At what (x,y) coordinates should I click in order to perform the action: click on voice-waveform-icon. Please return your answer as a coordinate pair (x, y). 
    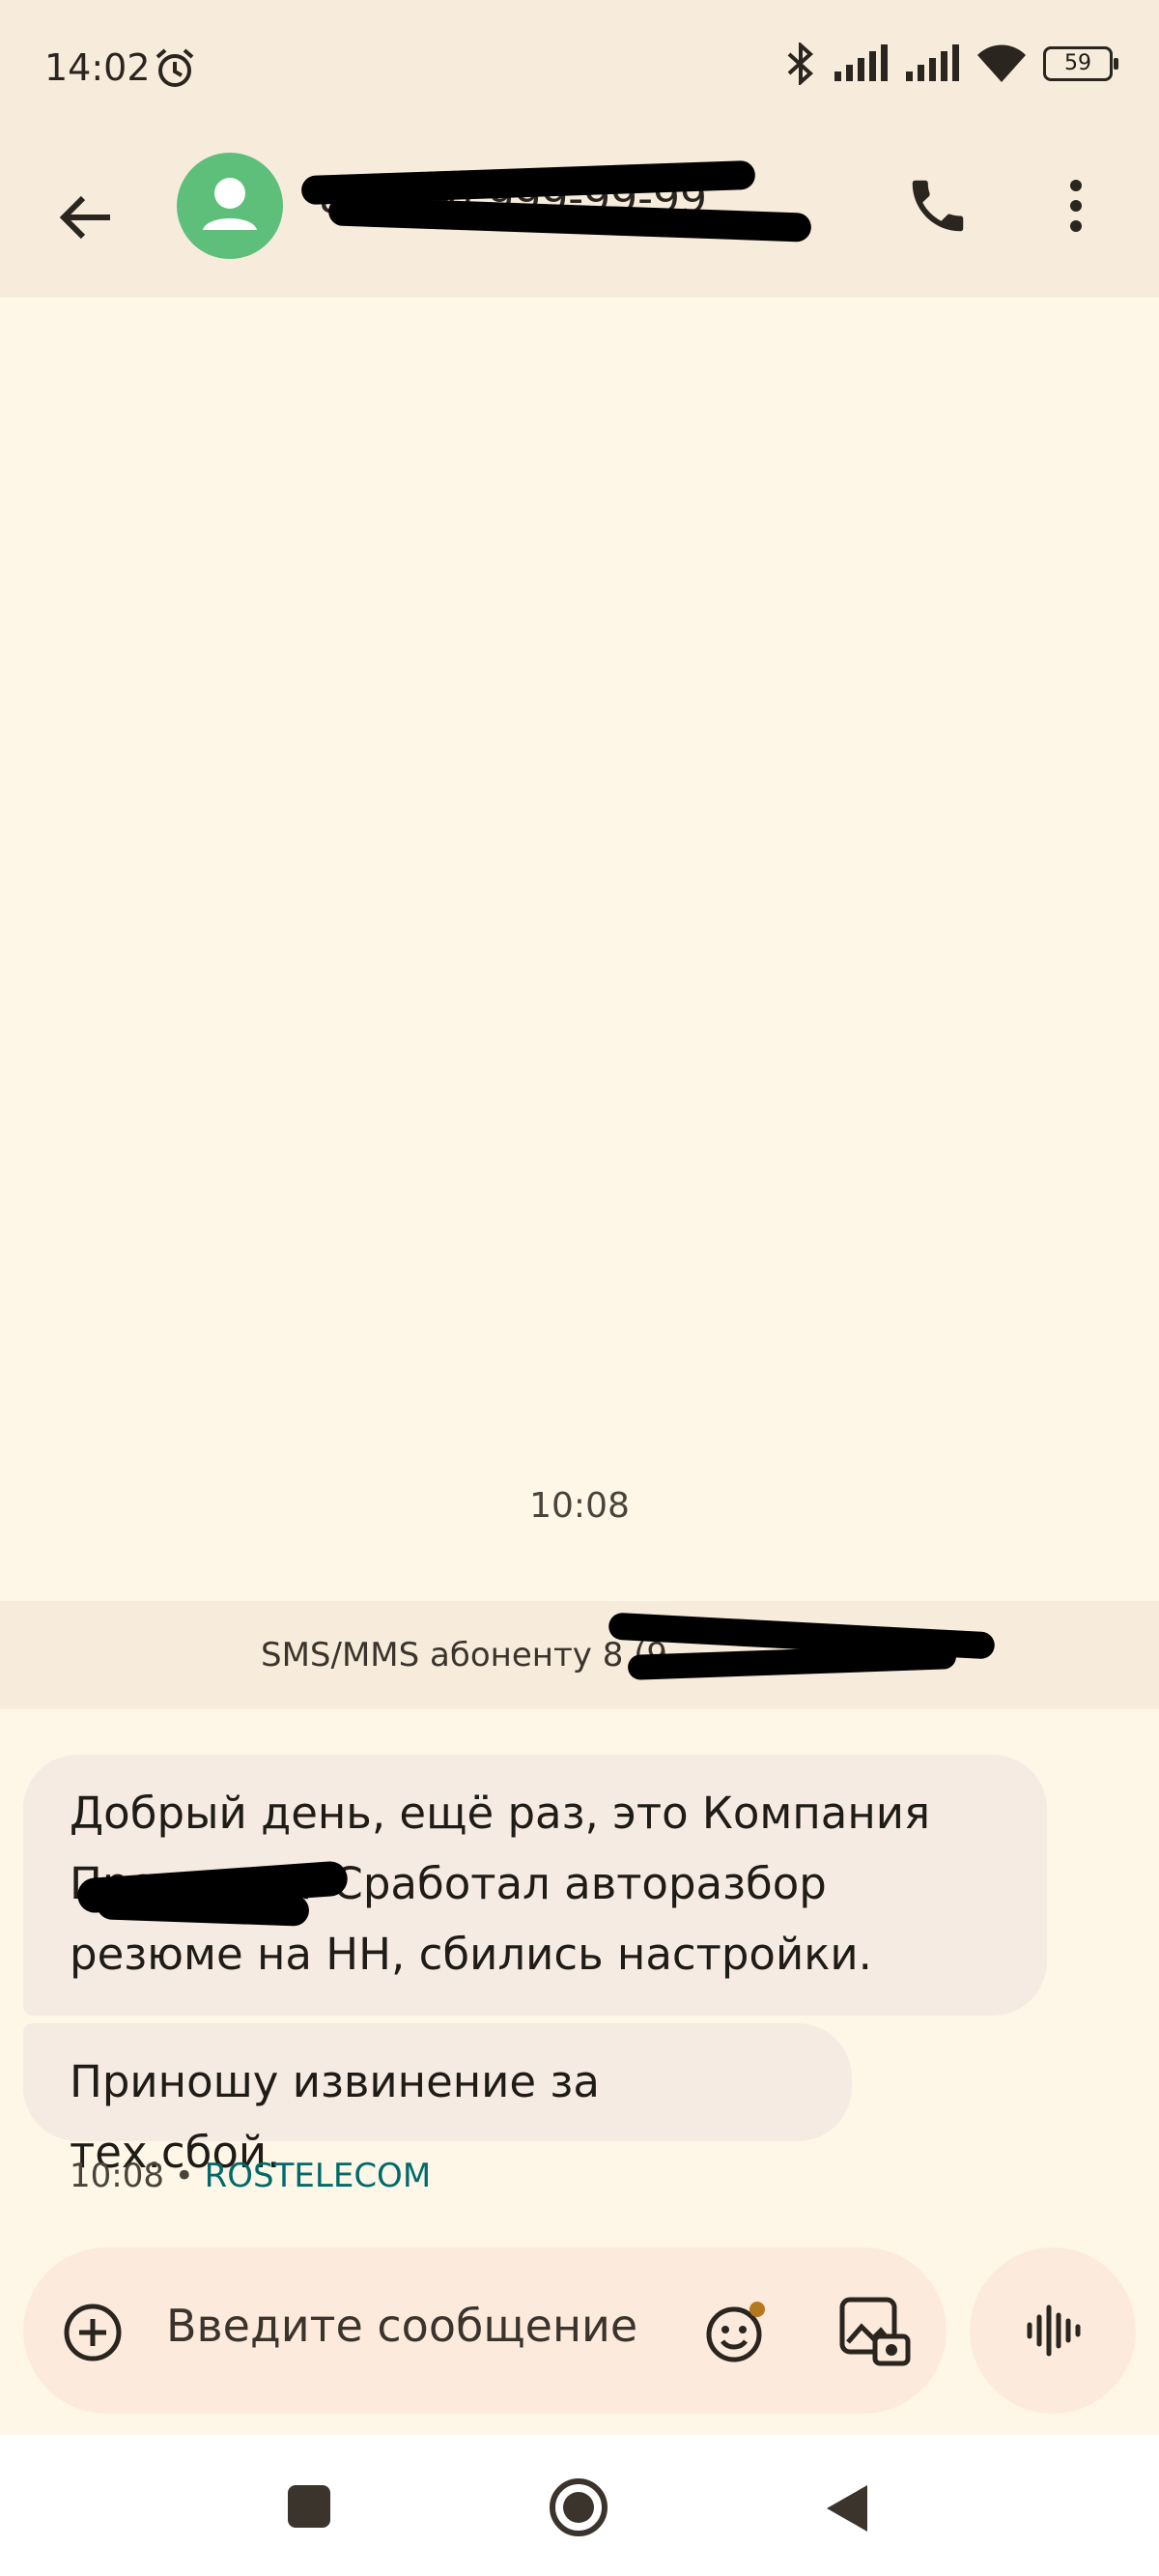
    Looking at the image, I should click on (1053, 2331).